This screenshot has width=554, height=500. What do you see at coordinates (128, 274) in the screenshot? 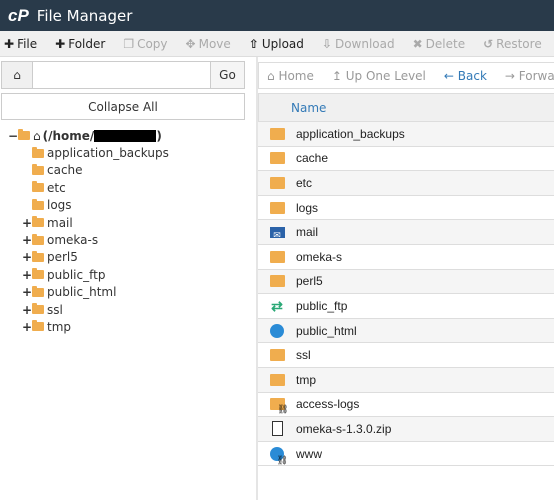
I see `tree-item: + public_ftp` at bounding box center [128, 274].